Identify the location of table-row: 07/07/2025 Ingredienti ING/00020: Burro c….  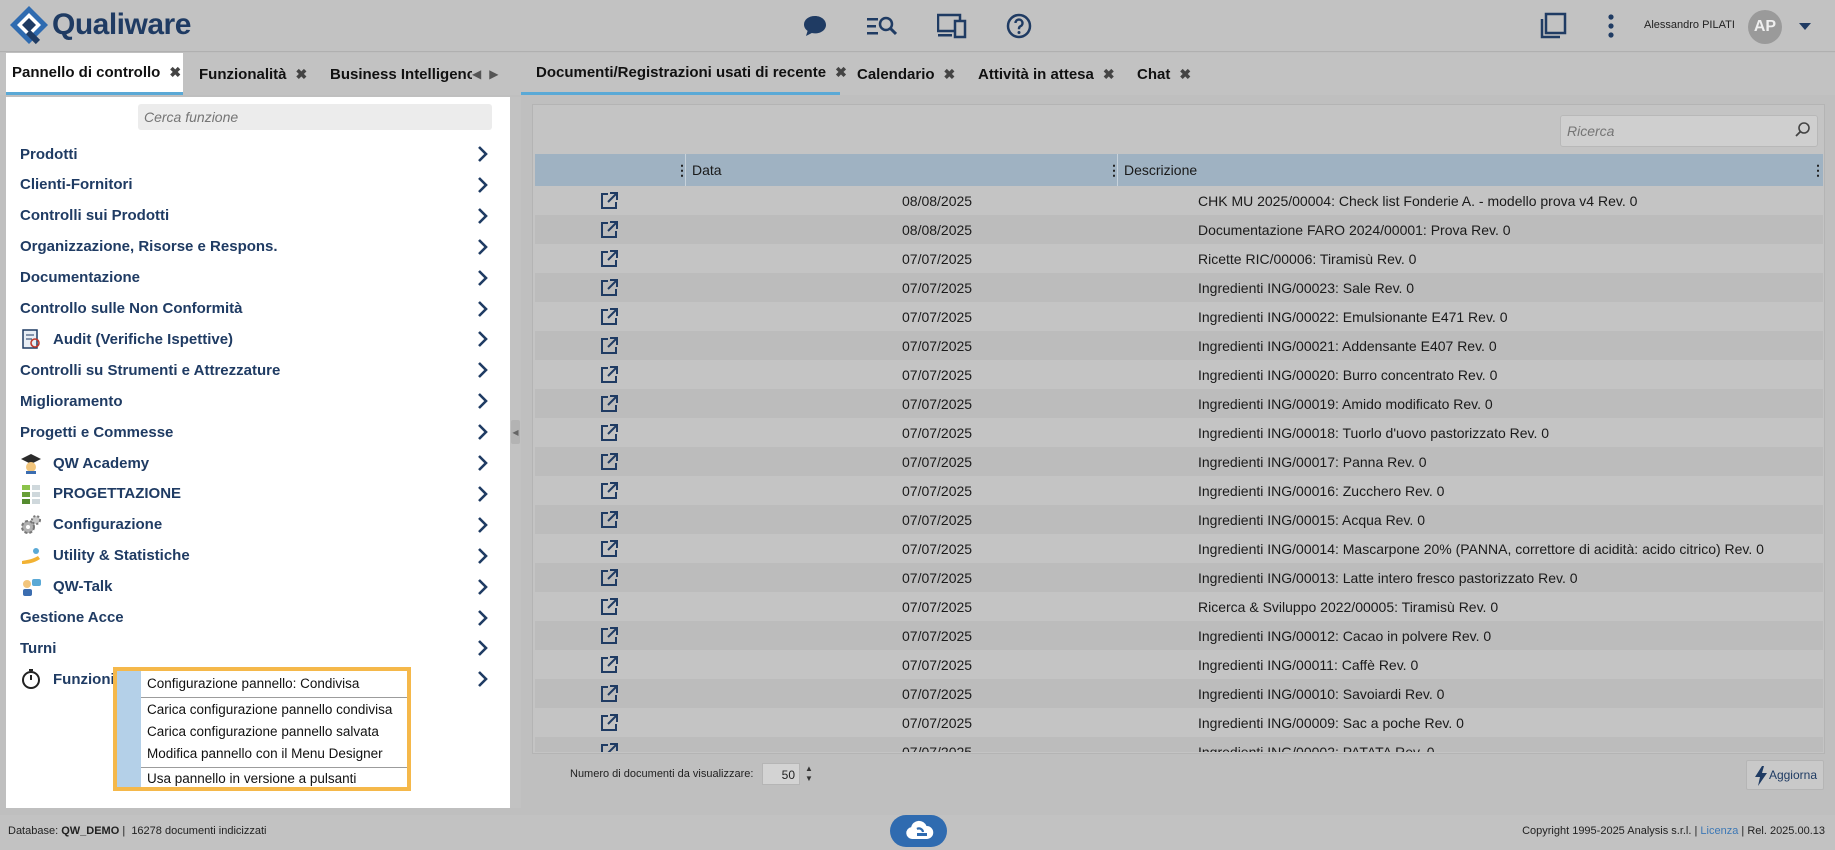
(1179, 374).